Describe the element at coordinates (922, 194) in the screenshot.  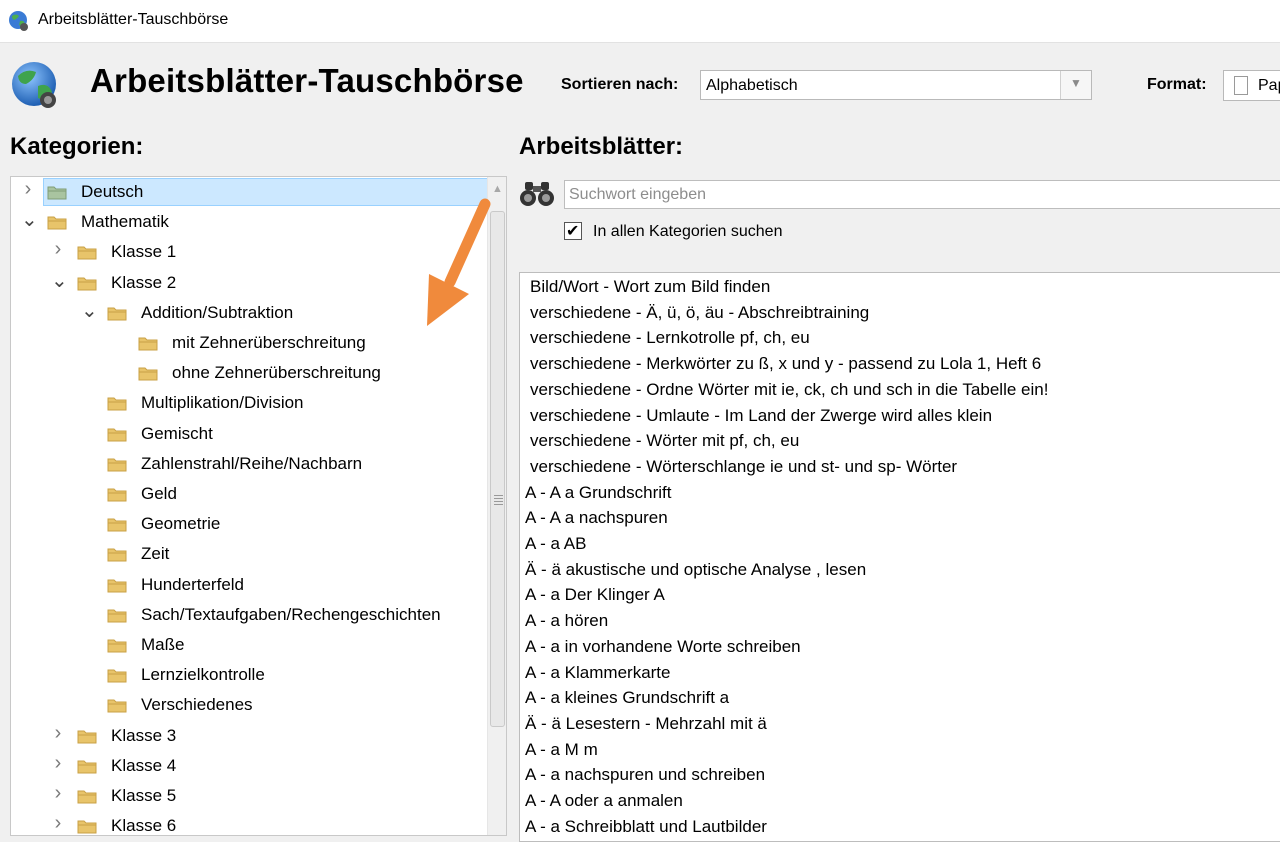
I see `search-input` at that location.